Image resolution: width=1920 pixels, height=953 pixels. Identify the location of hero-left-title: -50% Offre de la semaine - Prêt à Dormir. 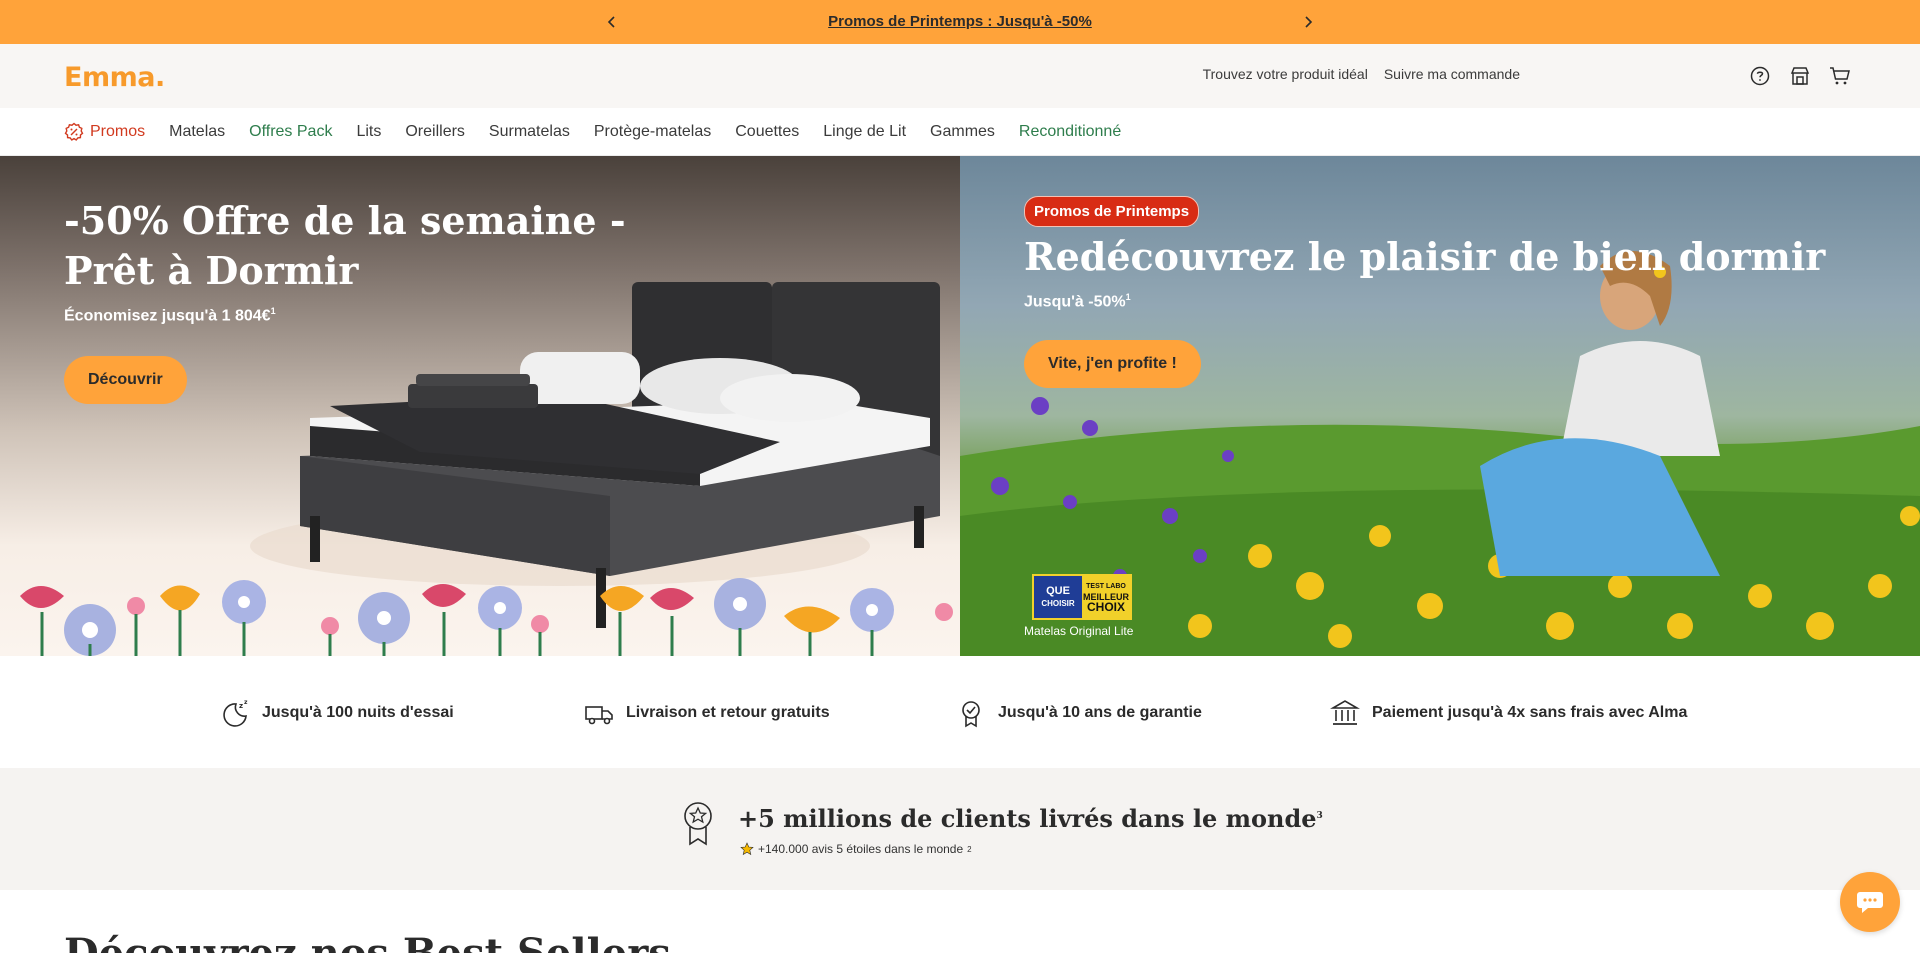
(345, 245).